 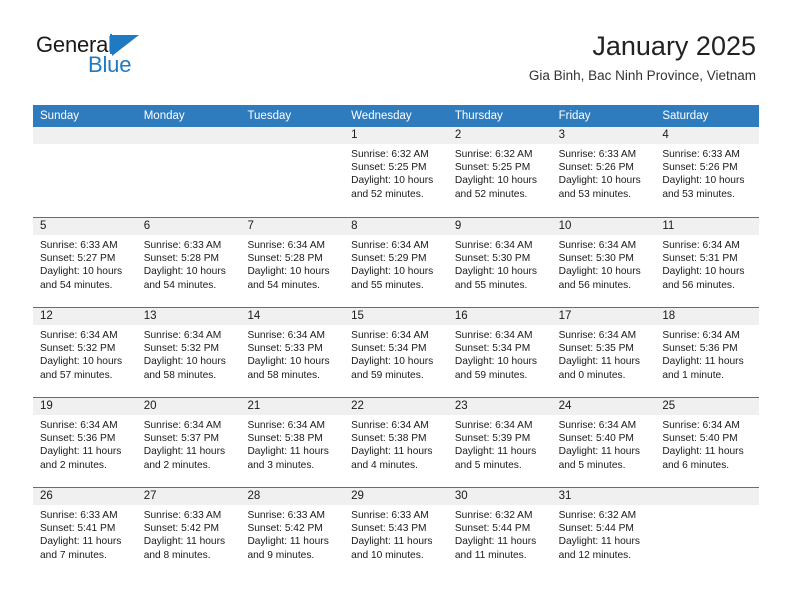 I want to click on daylight-text-line2: and 3 minutes., so click(x=281, y=465).